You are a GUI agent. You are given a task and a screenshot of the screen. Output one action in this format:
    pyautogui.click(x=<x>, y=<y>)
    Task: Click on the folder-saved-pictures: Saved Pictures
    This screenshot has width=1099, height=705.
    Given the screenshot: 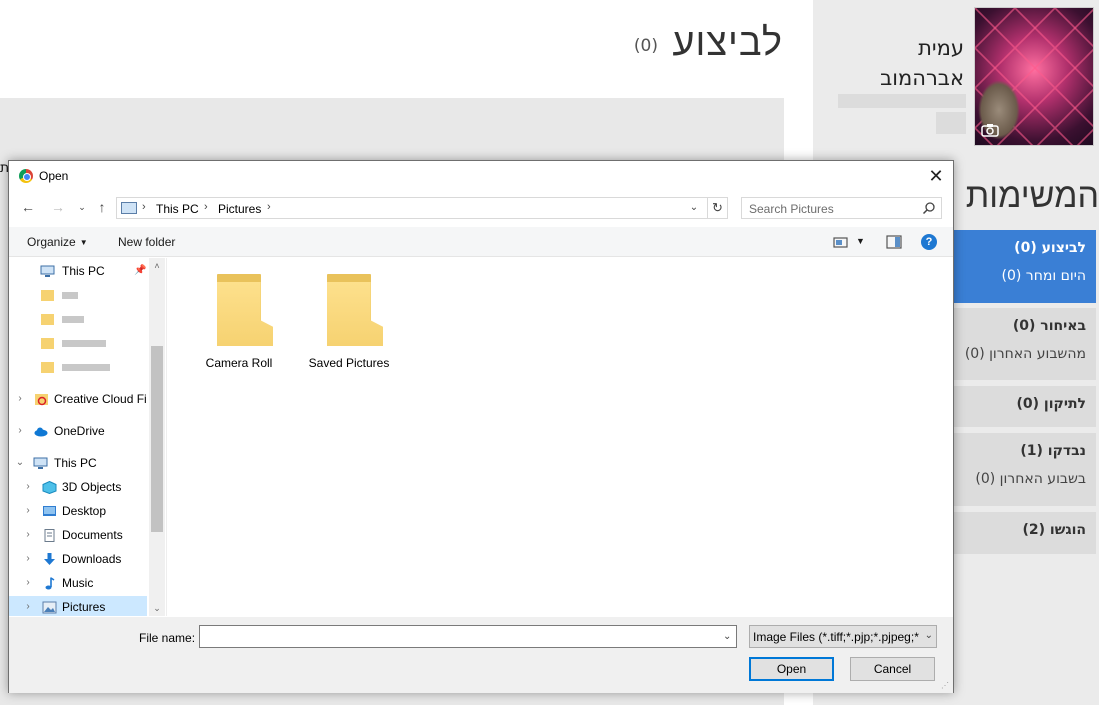 What is the action you would take?
    pyautogui.click(x=349, y=321)
    